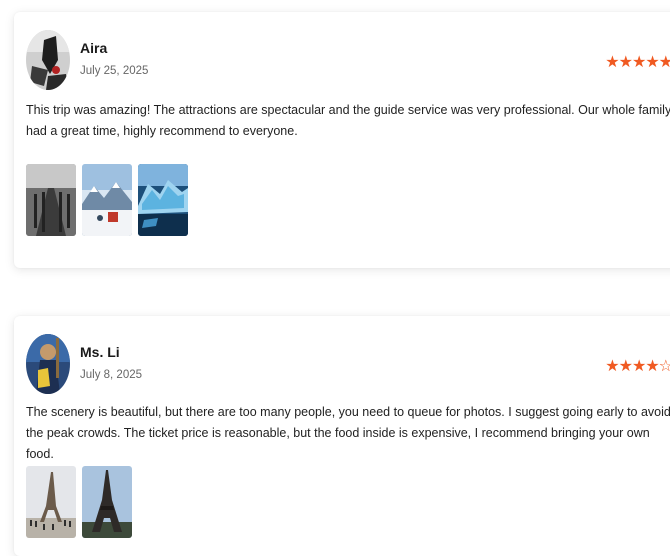  Describe the element at coordinates (107, 502) in the screenshot. I see `eiffel-tower-photo` at that location.